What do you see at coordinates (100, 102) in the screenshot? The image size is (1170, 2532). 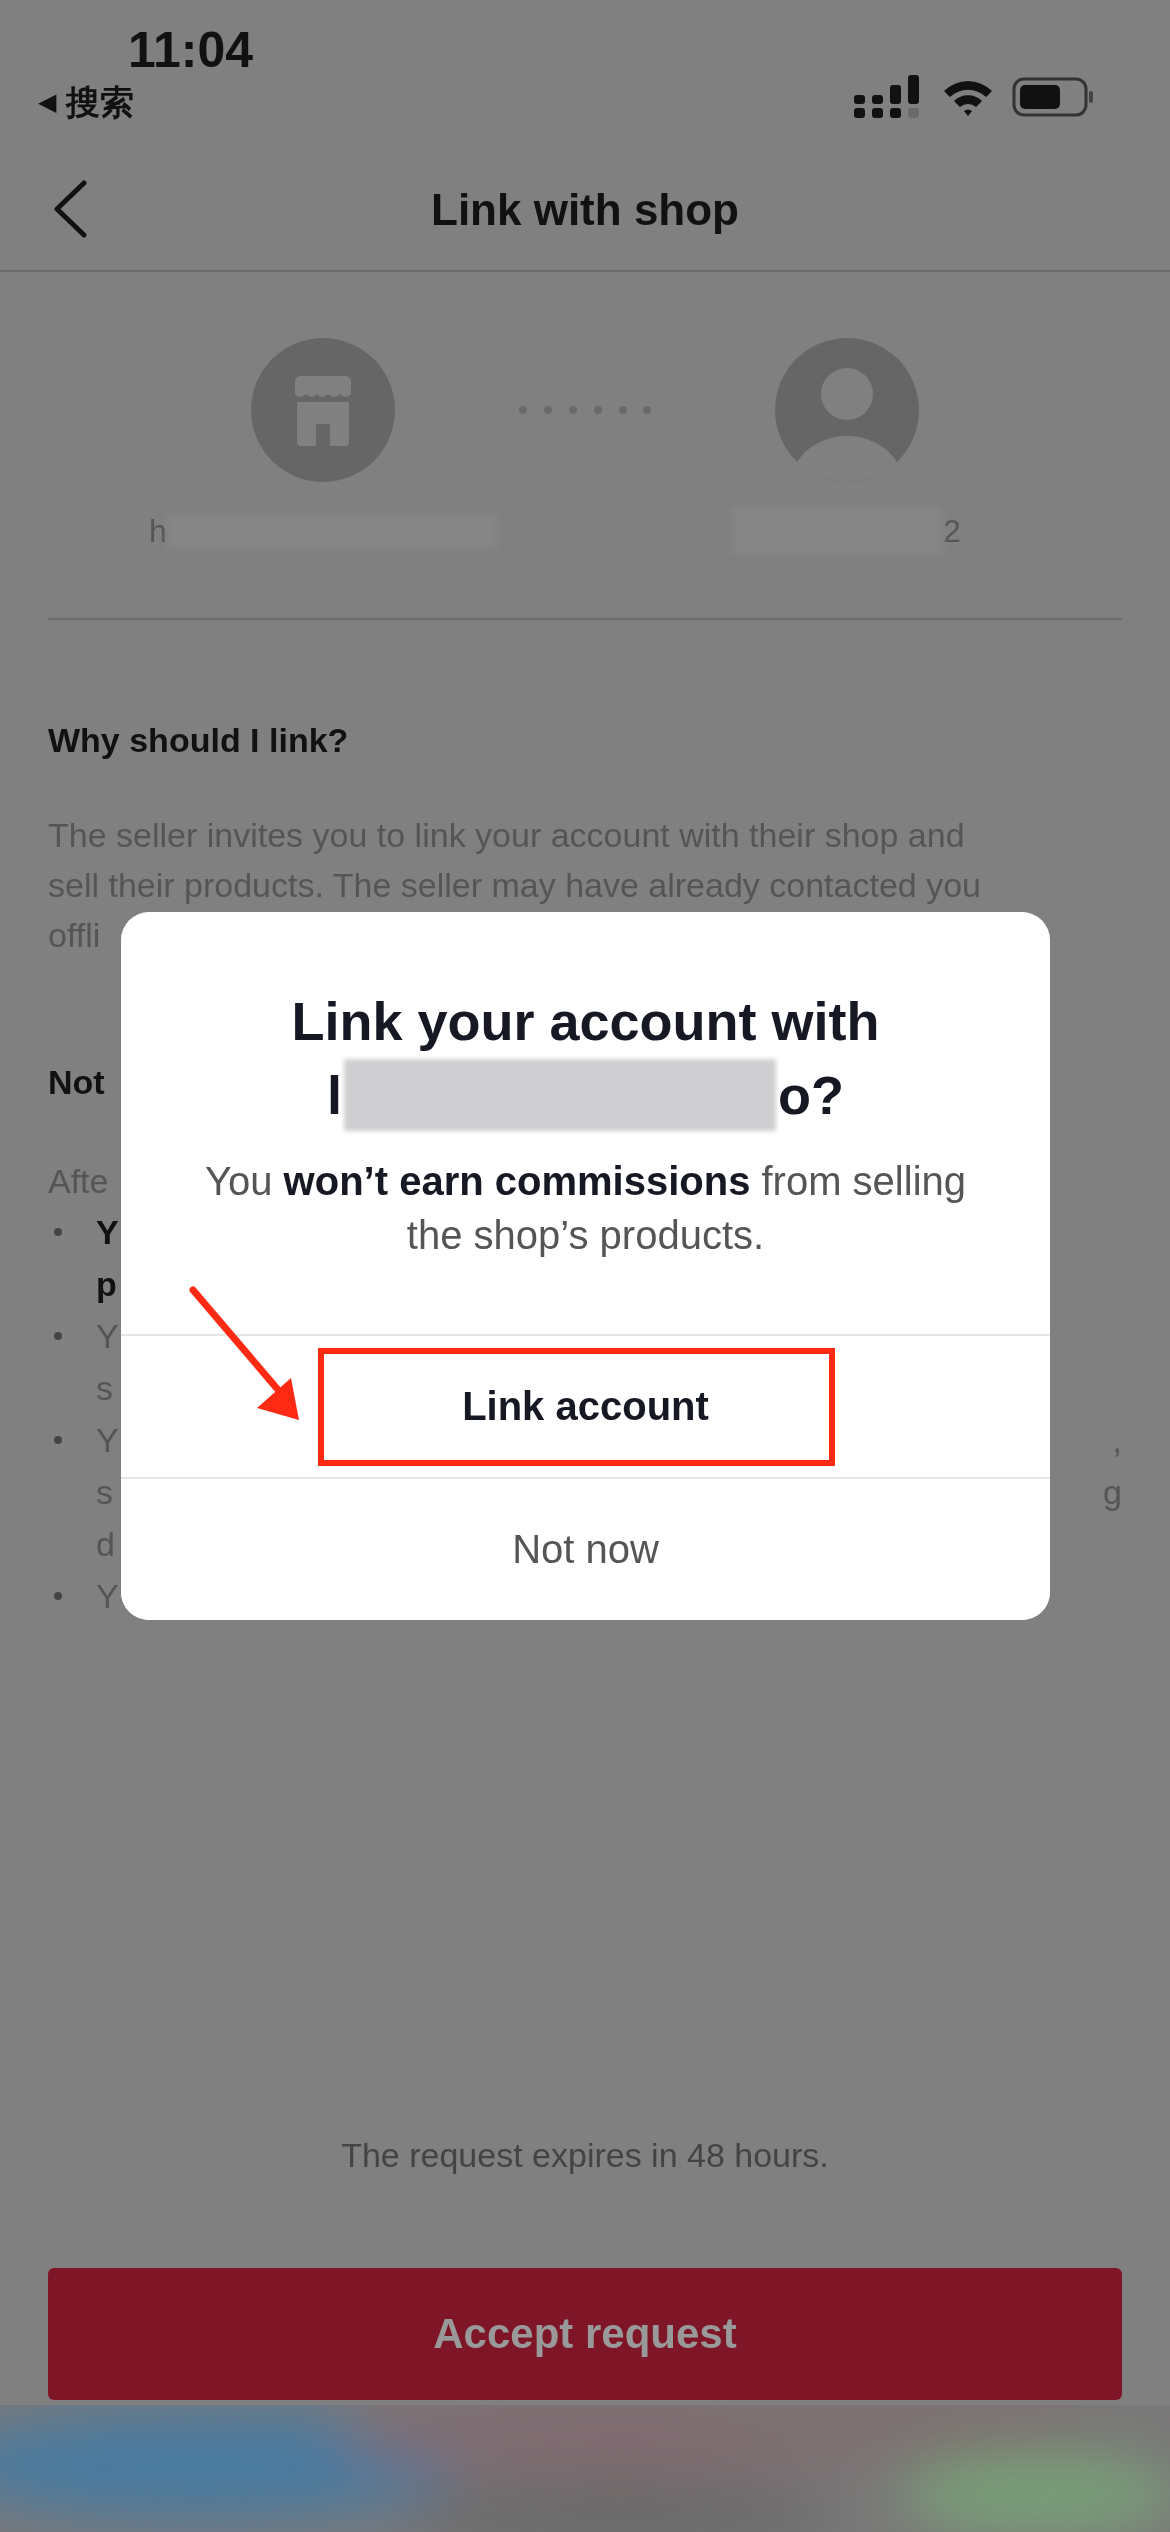 I see `back-app-link: 搜索` at bounding box center [100, 102].